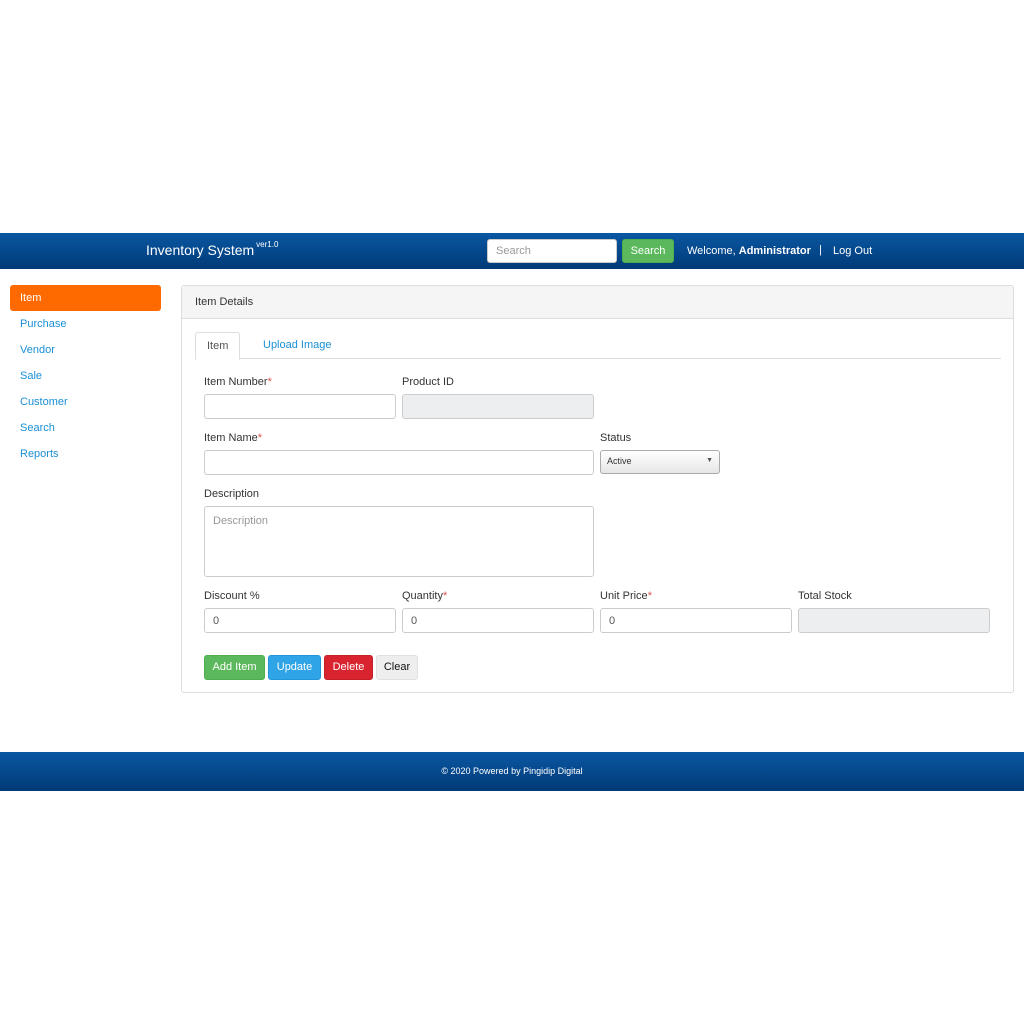 The width and height of the screenshot is (1024, 1024). What do you see at coordinates (85, 428) in the screenshot?
I see `sidebar-item-search: Search` at bounding box center [85, 428].